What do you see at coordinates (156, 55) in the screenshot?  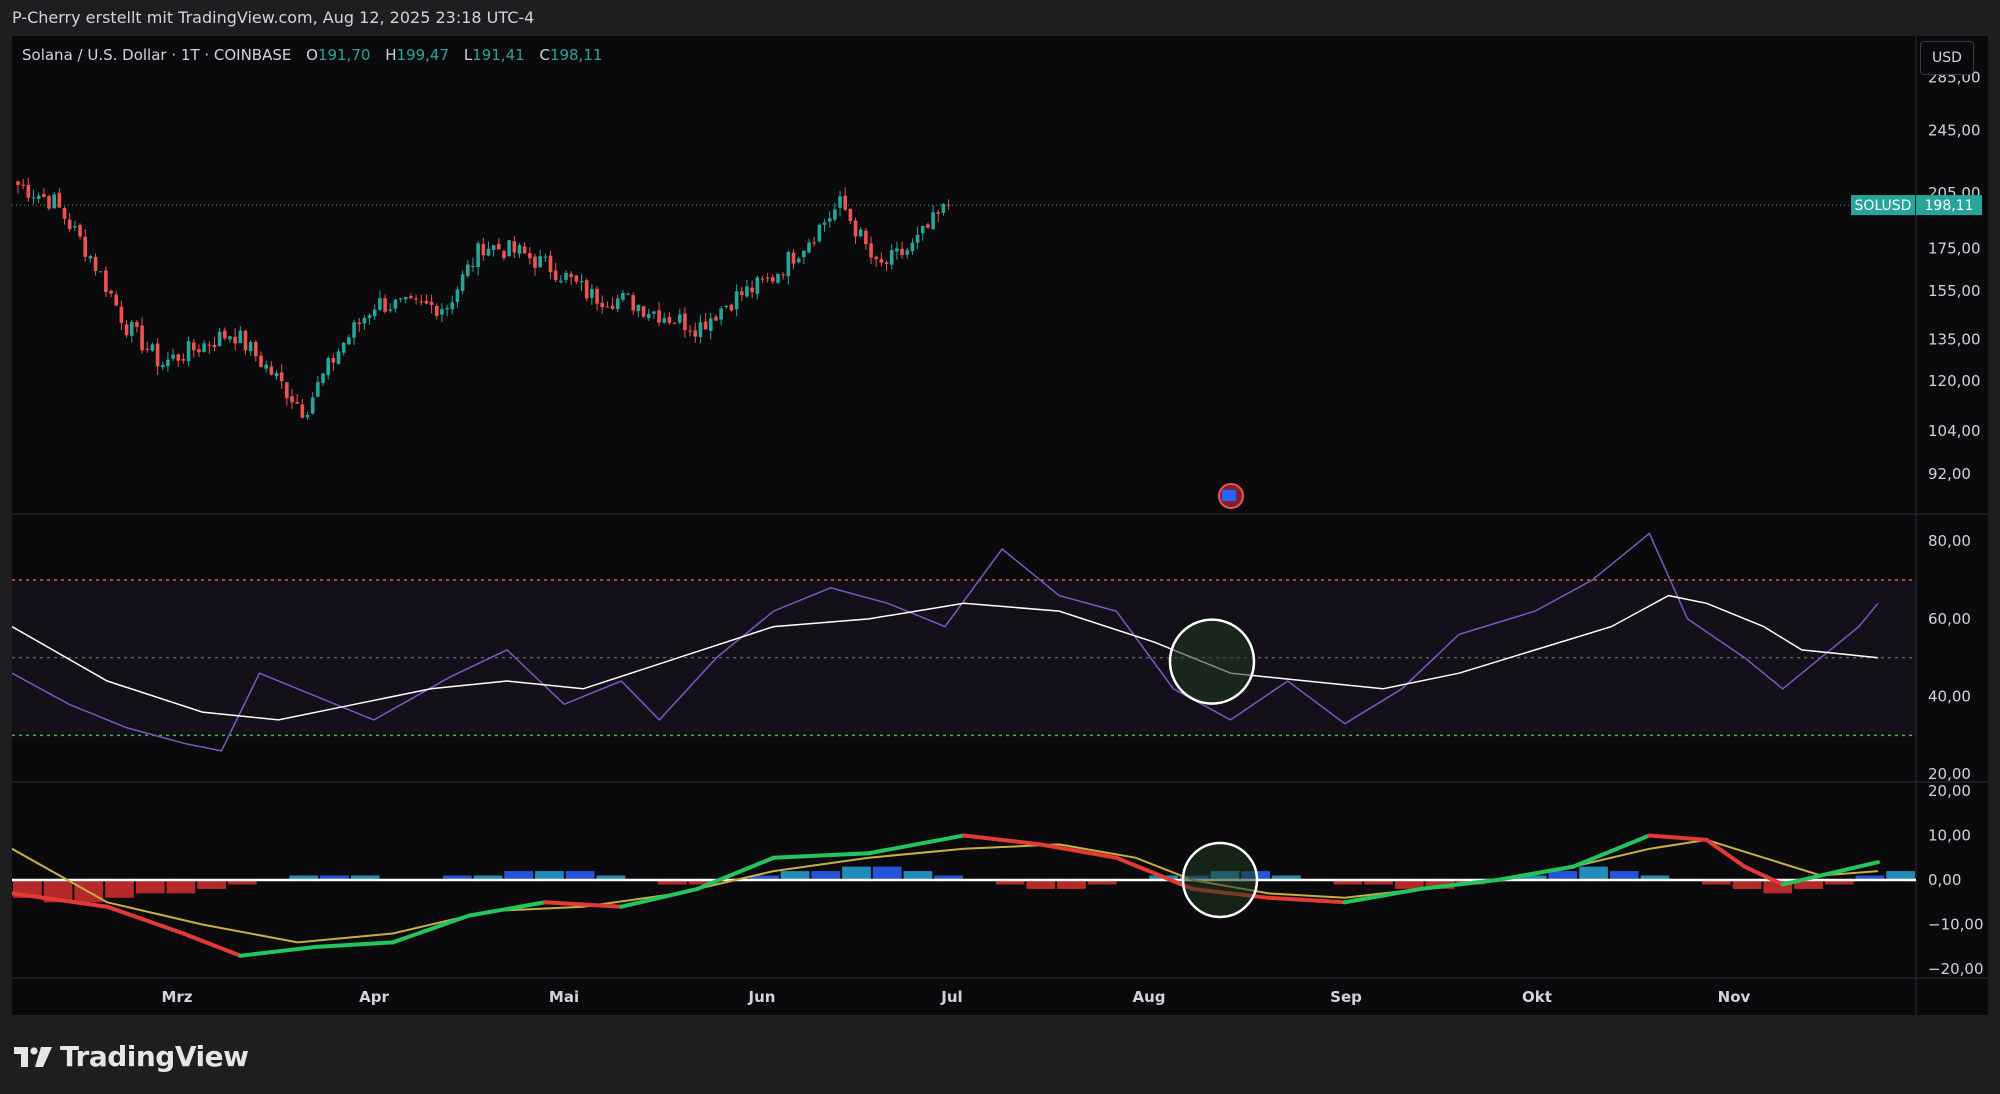 I see `symbol-name: Solana / U.S. Dollar · 1T · COINBASE` at bounding box center [156, 55].